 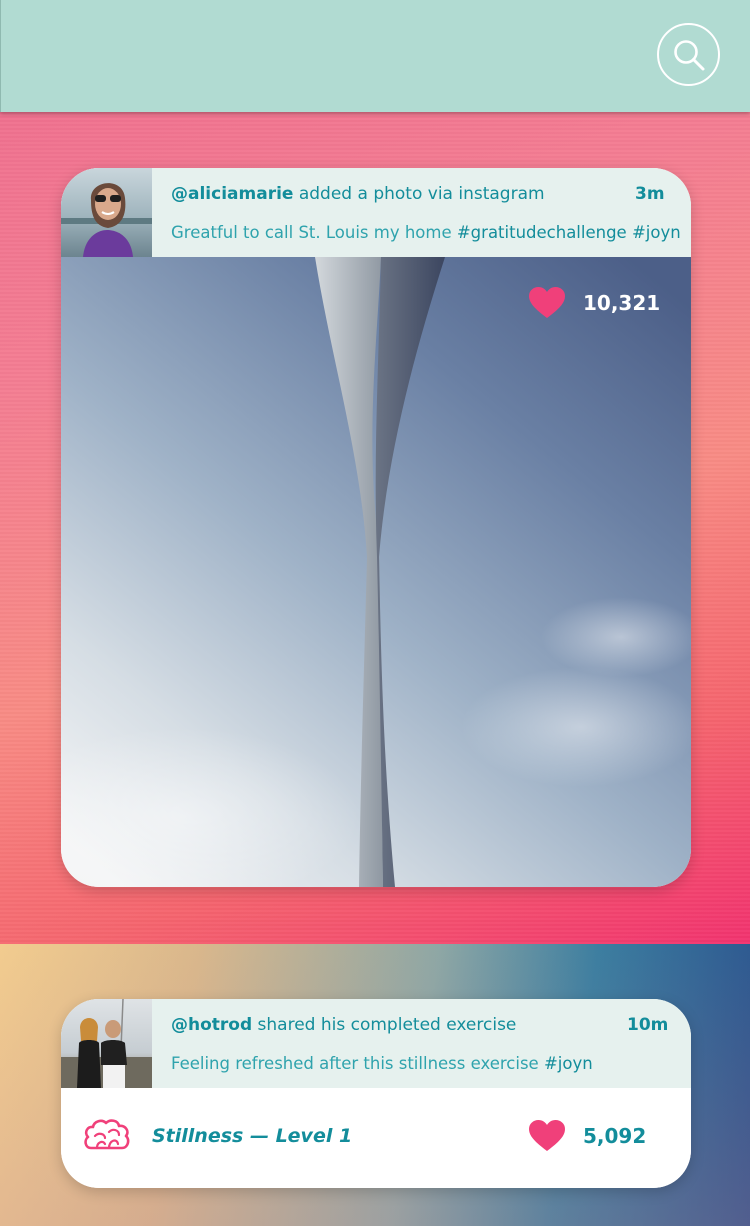 I want to click on like-count: 10,321, so click(x=622, y=303).